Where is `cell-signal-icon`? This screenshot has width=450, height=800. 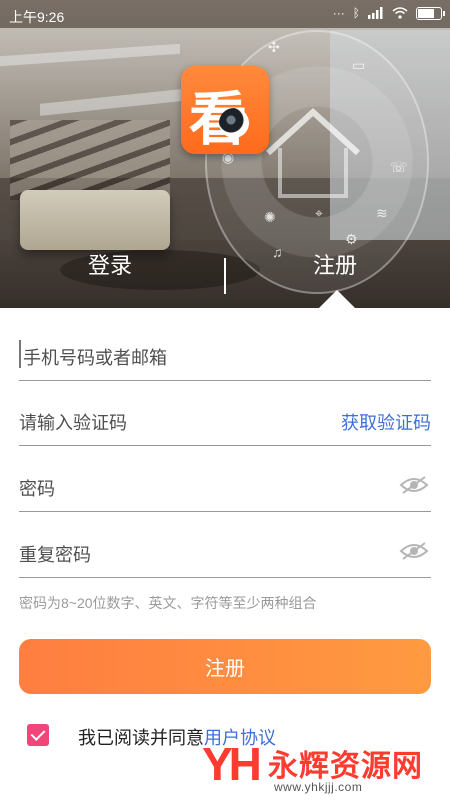
cell-signal-icon is located at coordinates (375, 13).